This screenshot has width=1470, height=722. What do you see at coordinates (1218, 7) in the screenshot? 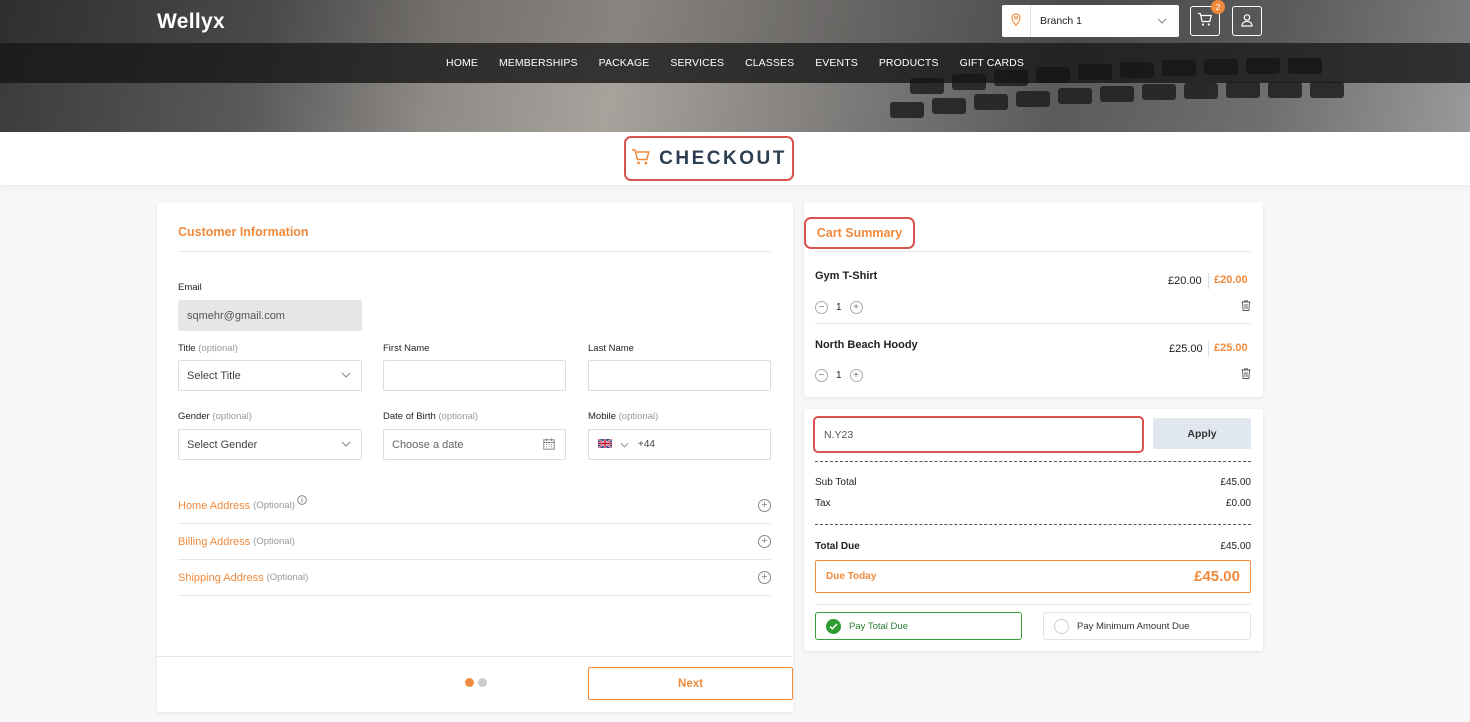
I see `cart-count-badge: 2` at bounding box center [1218, 7].